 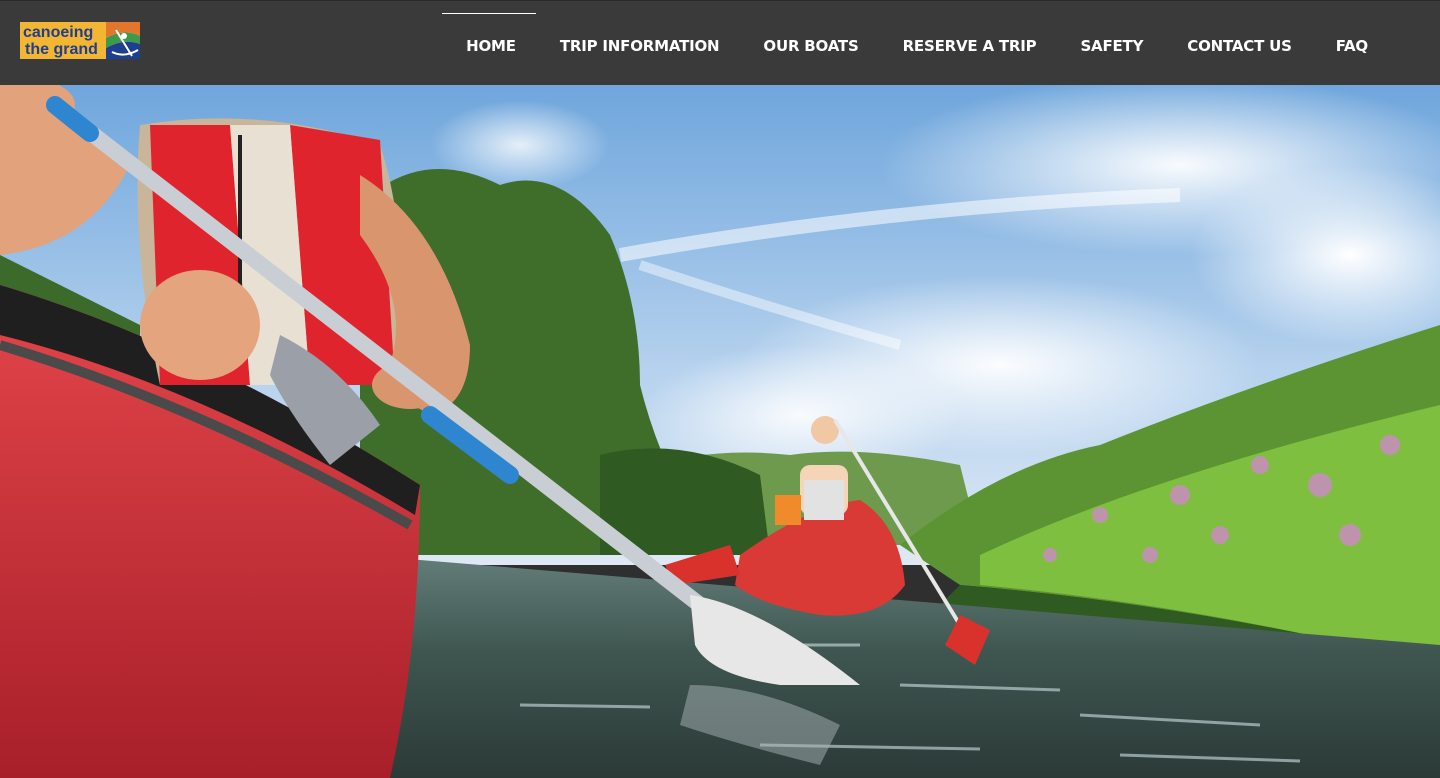 I want to click on nav-safety: SAFETY, so click(x=1109, y=43).